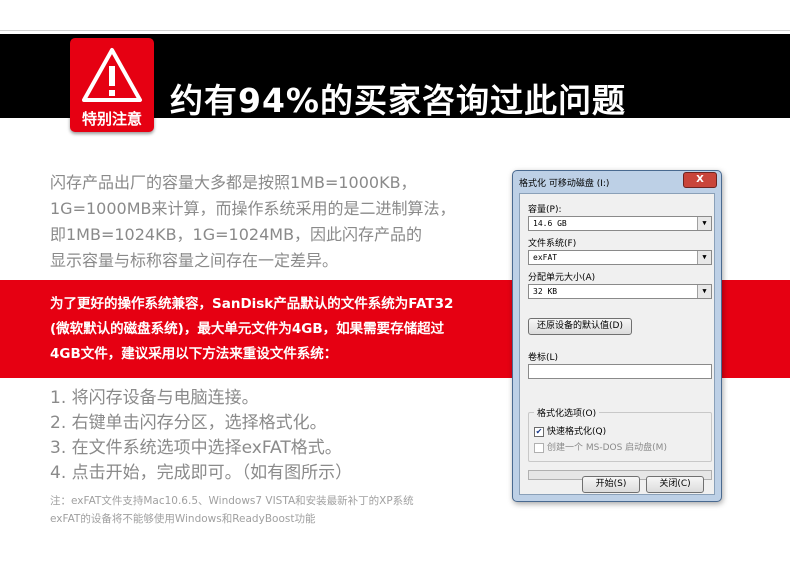  What do you see at coordinates (111, 119) in the screenshot?
I see `warning-badge-label: 特别注意` at bounding box center [111, 119].